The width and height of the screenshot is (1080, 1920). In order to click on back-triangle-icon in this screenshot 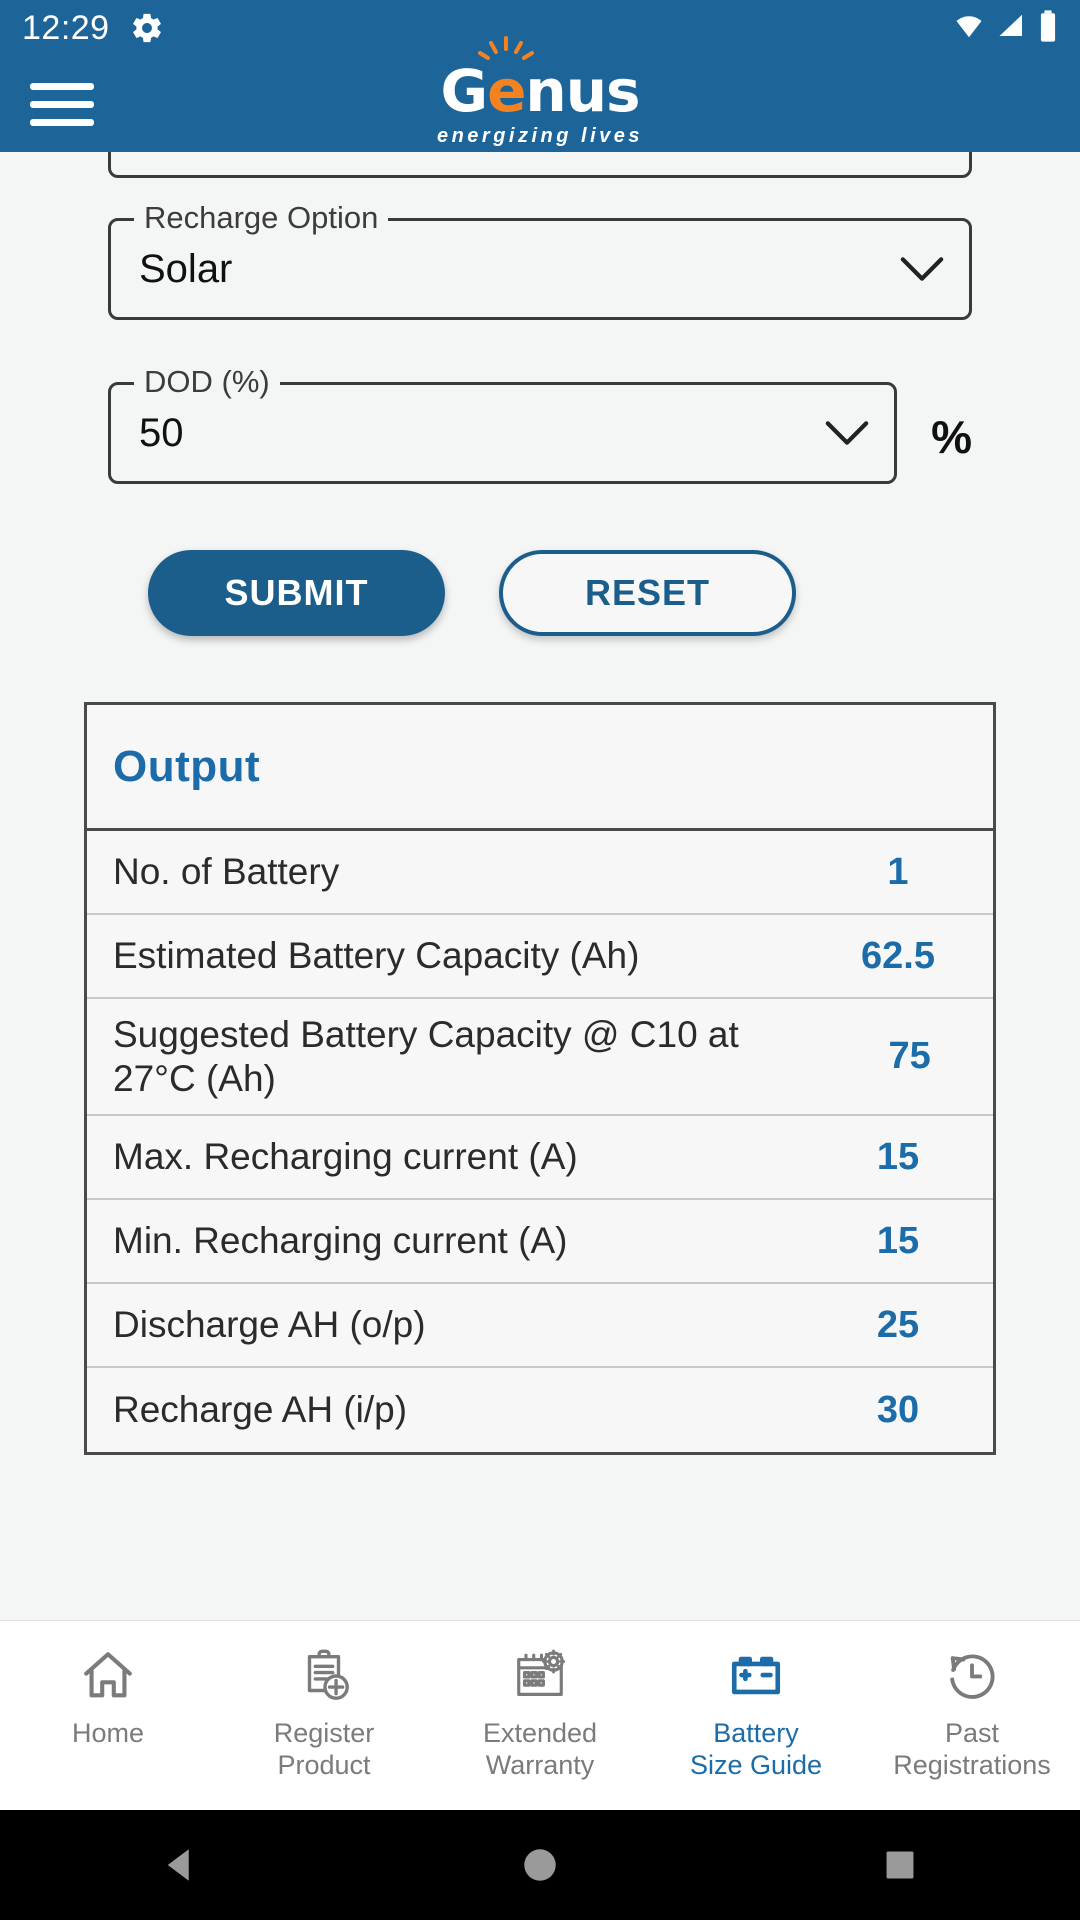, I will do `click(178, 1865)`.